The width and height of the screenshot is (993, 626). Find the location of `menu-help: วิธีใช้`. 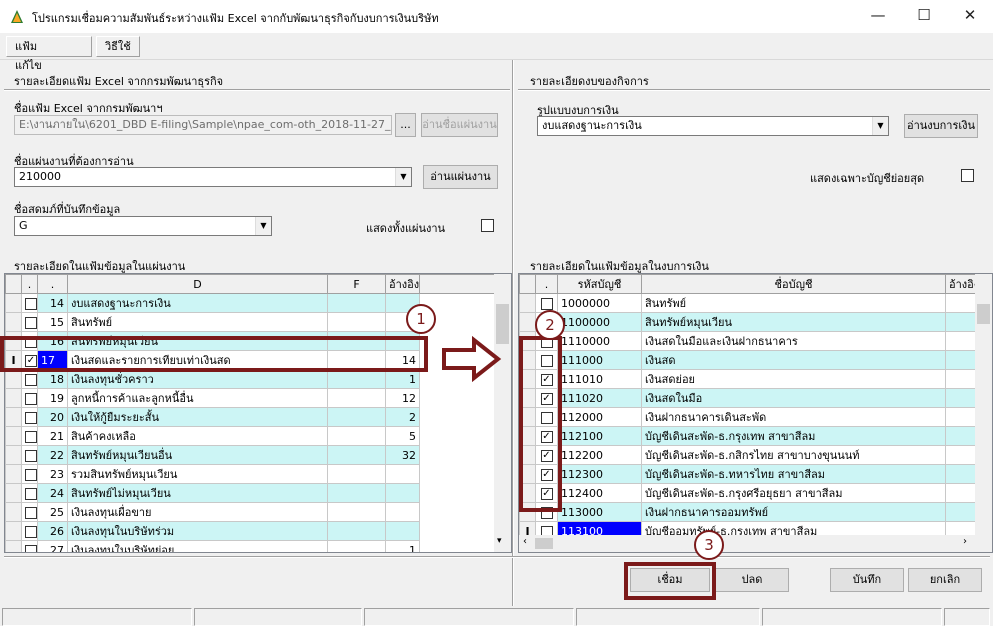

menu-help: วิธีใช้ is located at coordinates (118, 46).